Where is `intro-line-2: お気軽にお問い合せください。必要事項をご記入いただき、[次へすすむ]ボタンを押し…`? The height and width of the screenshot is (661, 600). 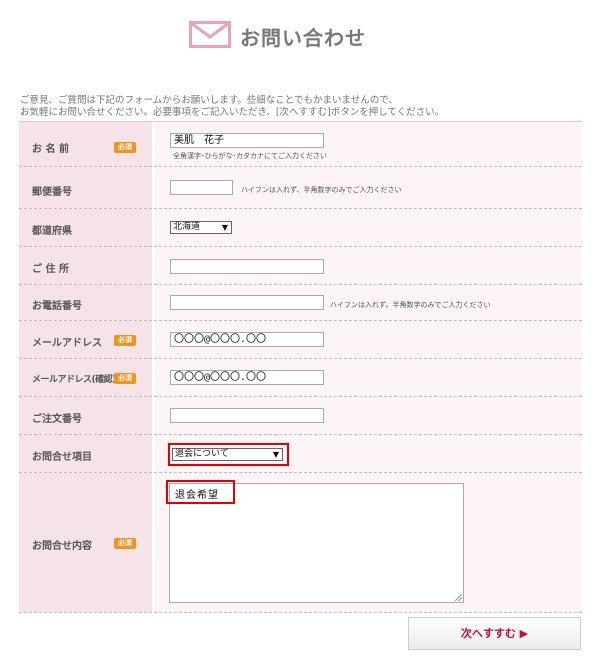 intro-line-2: お気軽にお問い合せください。必要事項をご記入いただき、[次へすすむ]ボタンを押し… is located at coordinates (232, 112).